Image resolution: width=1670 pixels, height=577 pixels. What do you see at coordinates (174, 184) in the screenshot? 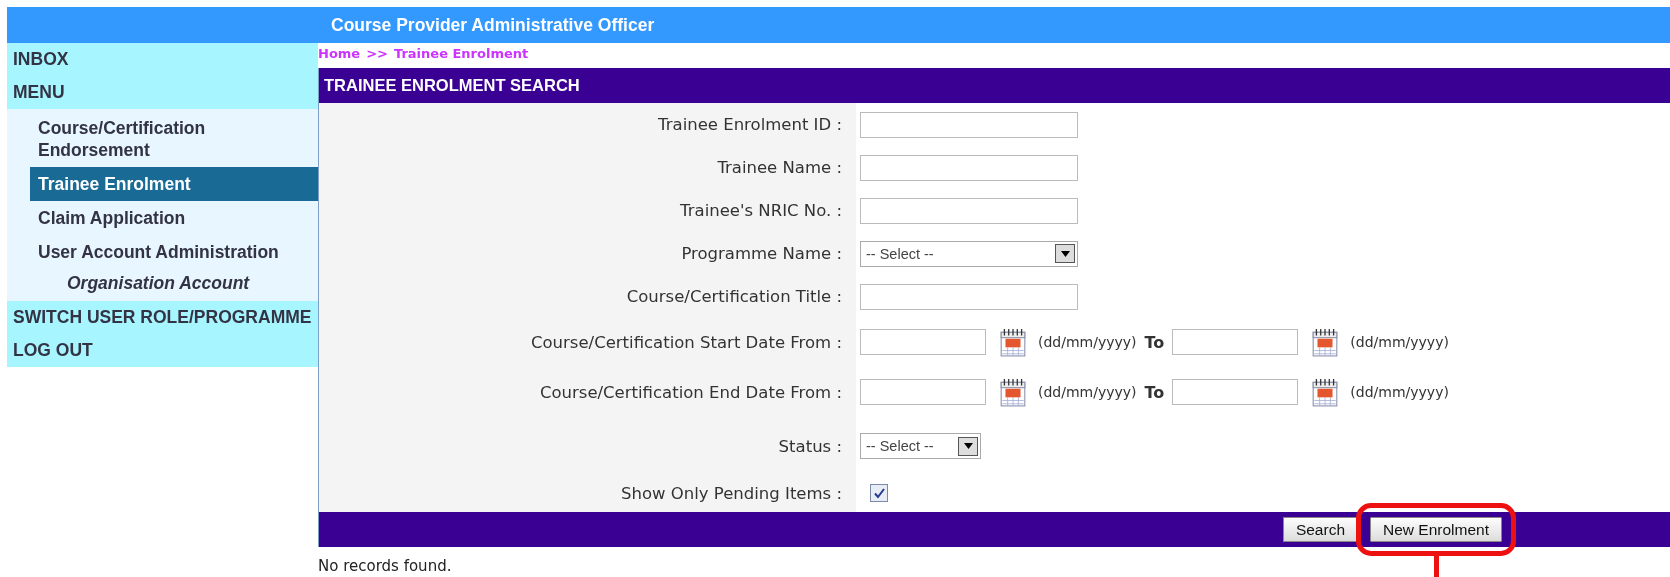
I see `menu-item: Trainee Enrolment` at bounding box center [174, 184].